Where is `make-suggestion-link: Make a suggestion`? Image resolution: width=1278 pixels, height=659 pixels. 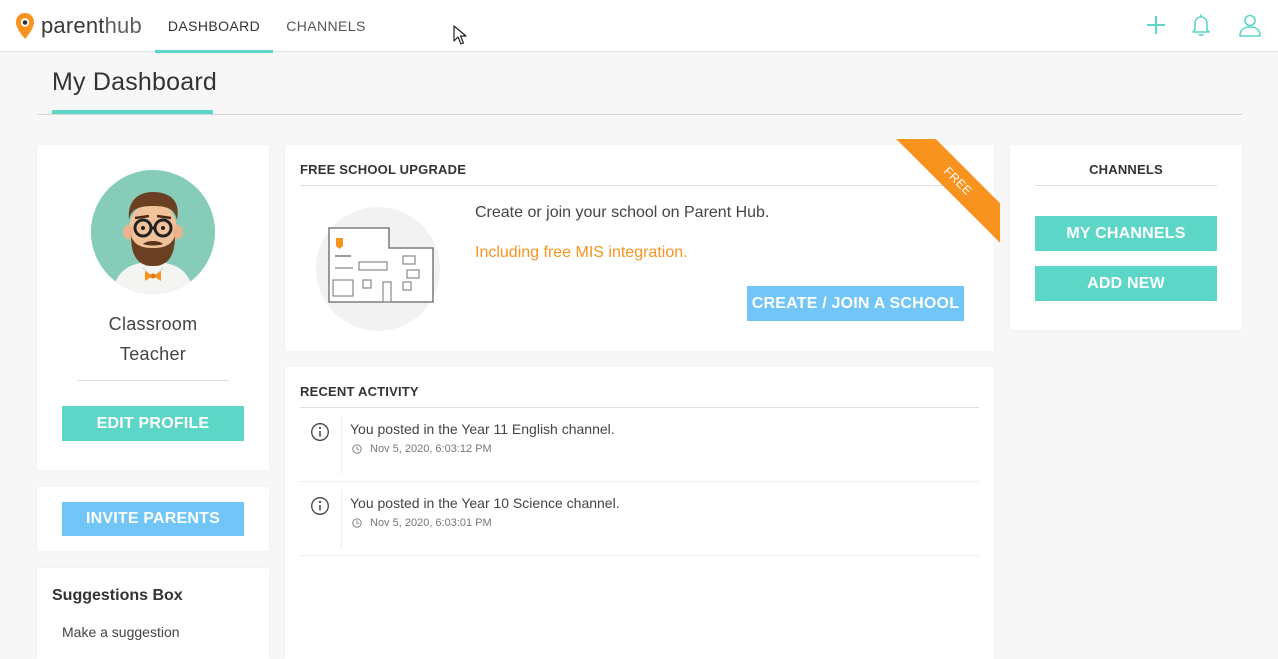
make-suggestion-link: Make a suggestion is located at coordinates (121, 632).